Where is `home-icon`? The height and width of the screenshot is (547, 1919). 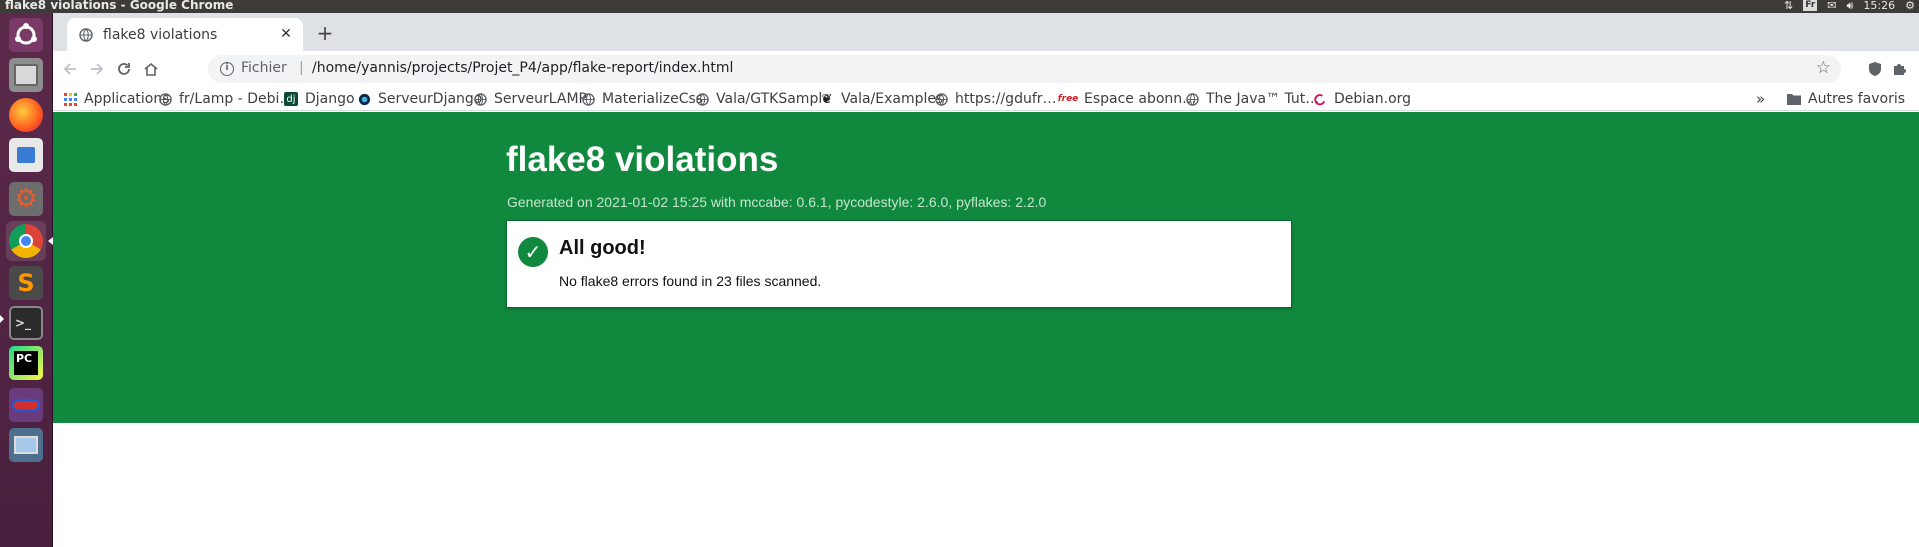 home-icon is located at coordinates (151, 69).